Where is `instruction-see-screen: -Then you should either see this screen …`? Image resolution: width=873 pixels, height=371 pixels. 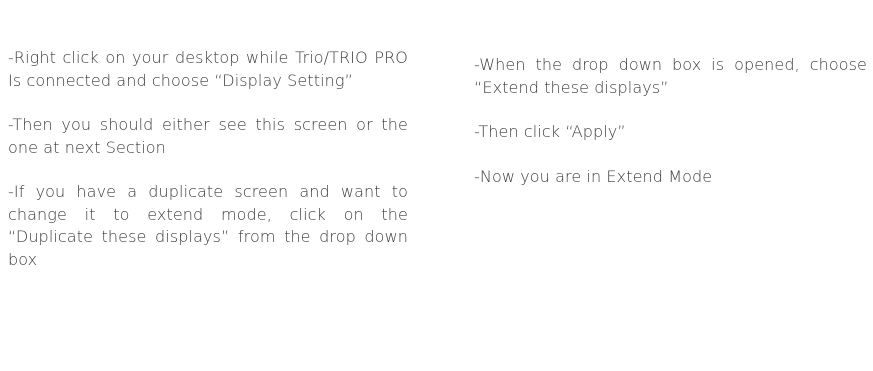 instruction-see-screen: -Then you should either see this screen … is located at coordinates (208, 136).